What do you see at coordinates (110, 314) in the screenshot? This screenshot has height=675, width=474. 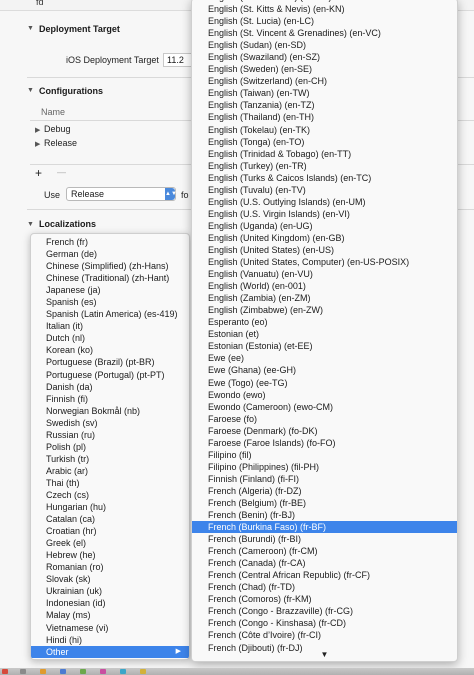 I see `language-menu-item: Spanish (Latin America) (es-419)` at bounding box center [110, 314].